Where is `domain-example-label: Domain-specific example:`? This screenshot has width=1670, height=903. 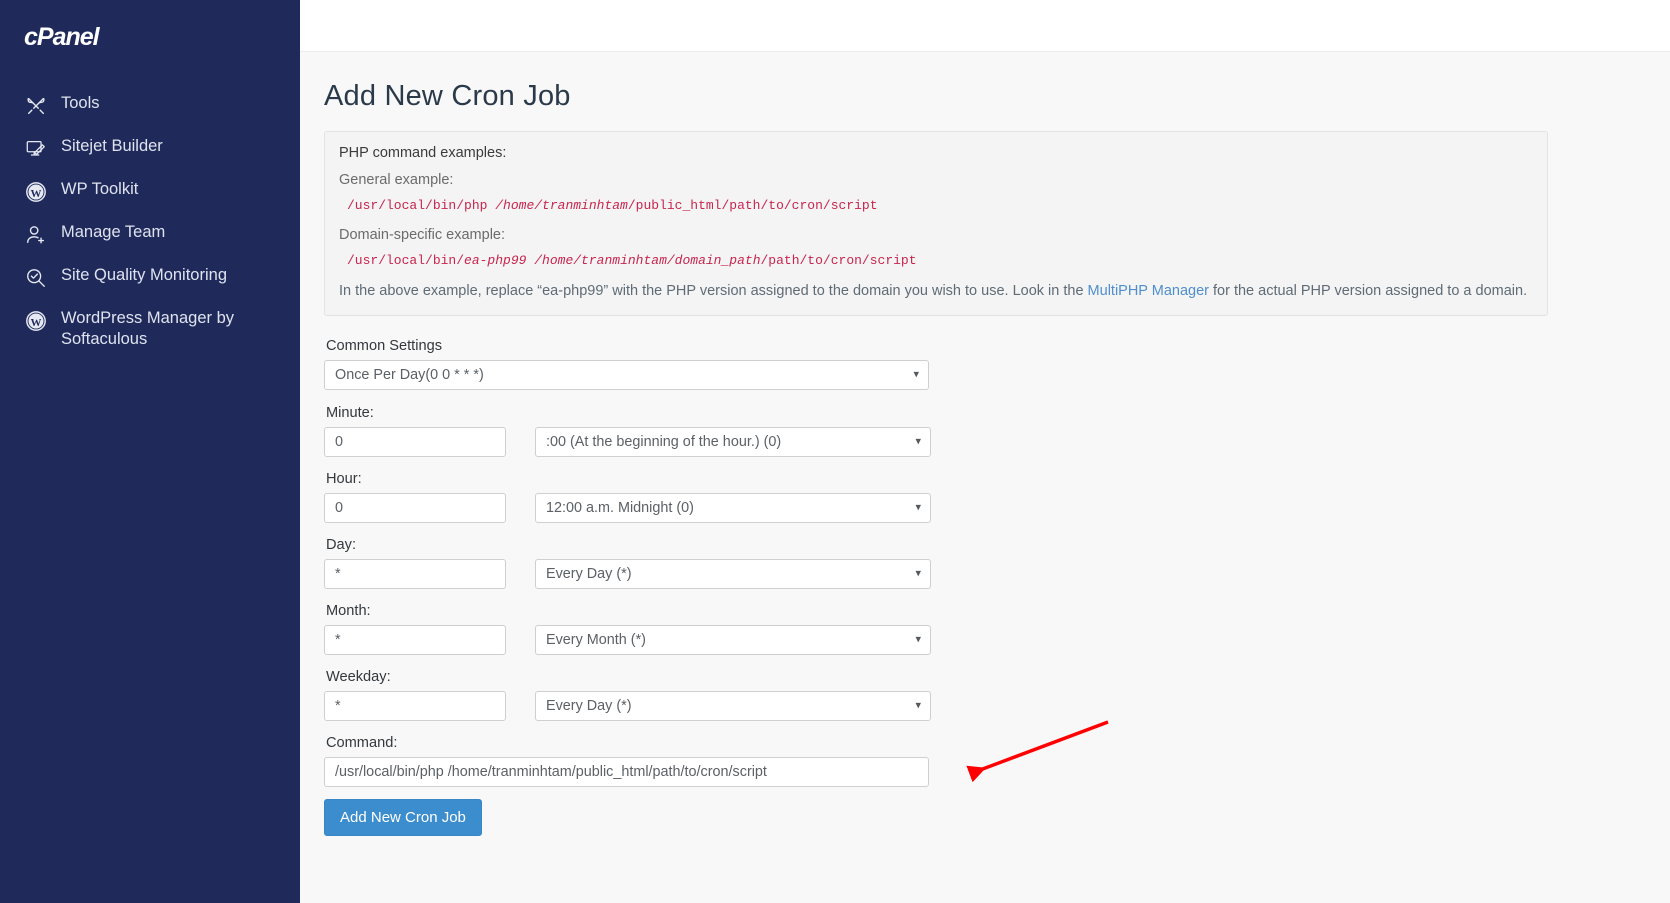 domain-example-label: Domain-specific example: is located at coordinates (422, 235).